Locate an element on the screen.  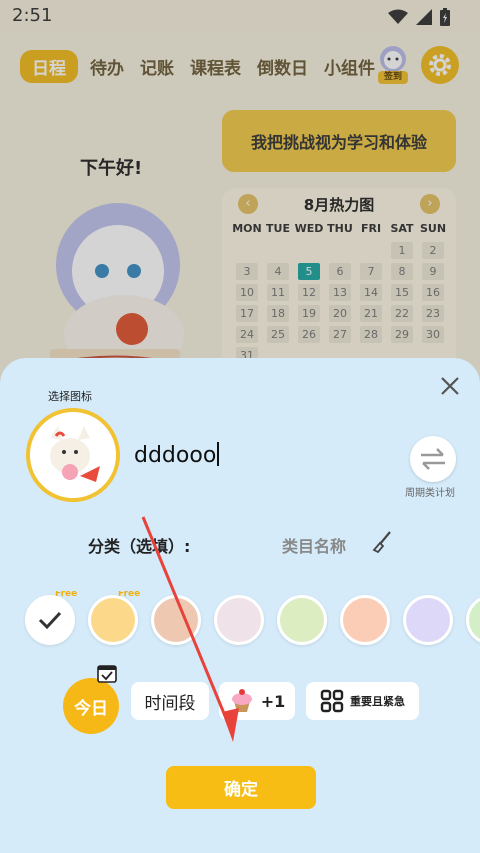
task-icon-picker is located at coordinates (73, 455).